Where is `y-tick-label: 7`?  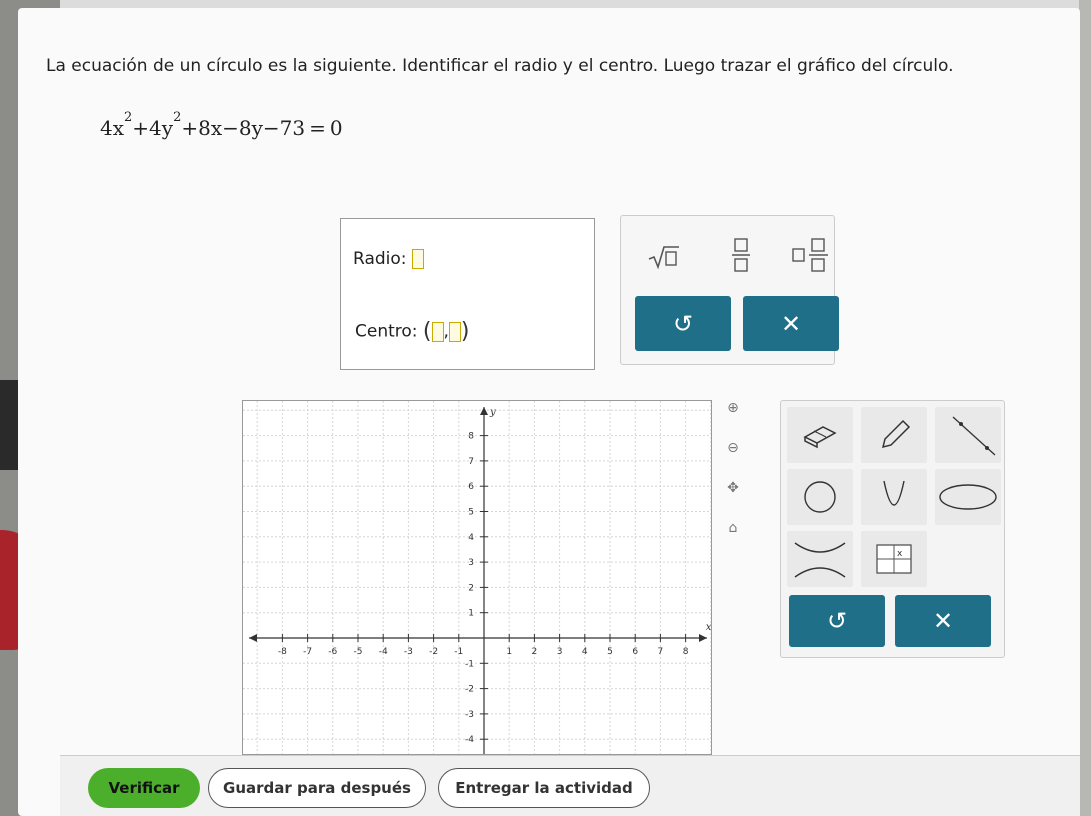
y-tick-label: 7 is located at coordinates (471, 462).